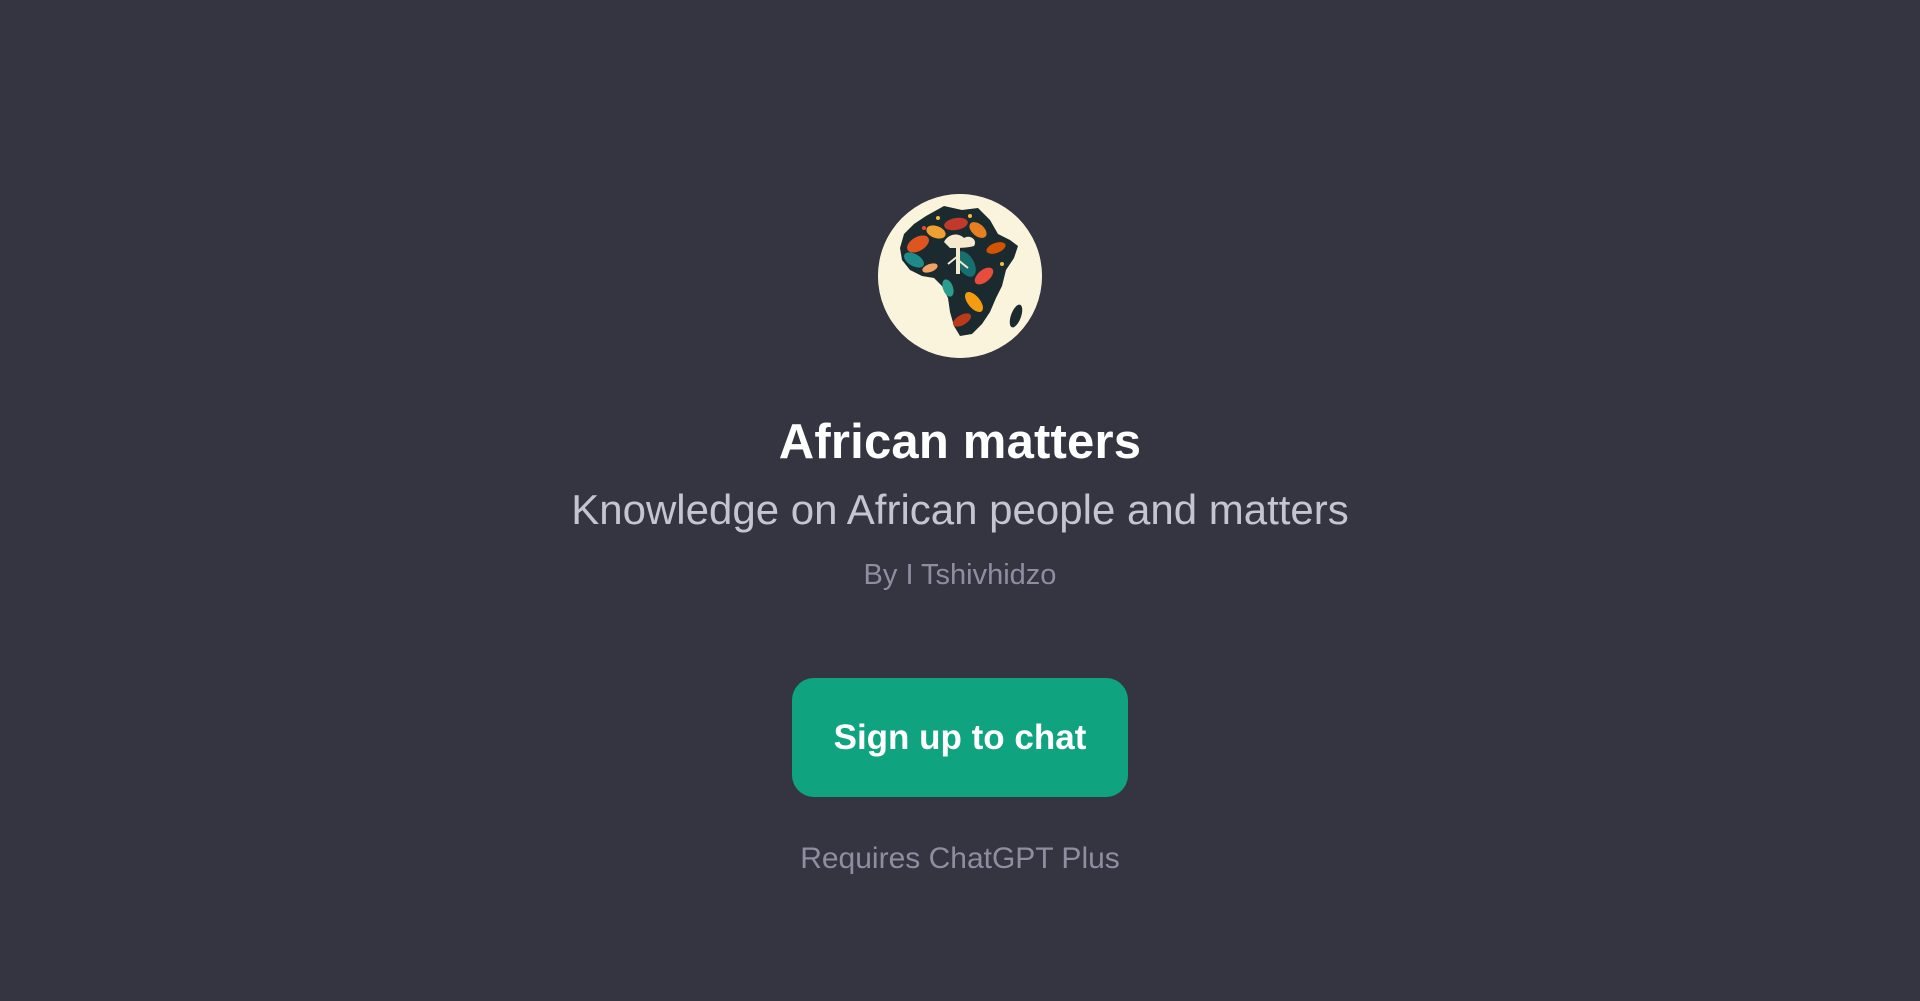 Image resolution: width=1920 pixels, height=1001 pixels. What do you see at coordinates (960, 442) in the screenshot?
I see `gpt-title: African matters` at bounding box center [960, 442].